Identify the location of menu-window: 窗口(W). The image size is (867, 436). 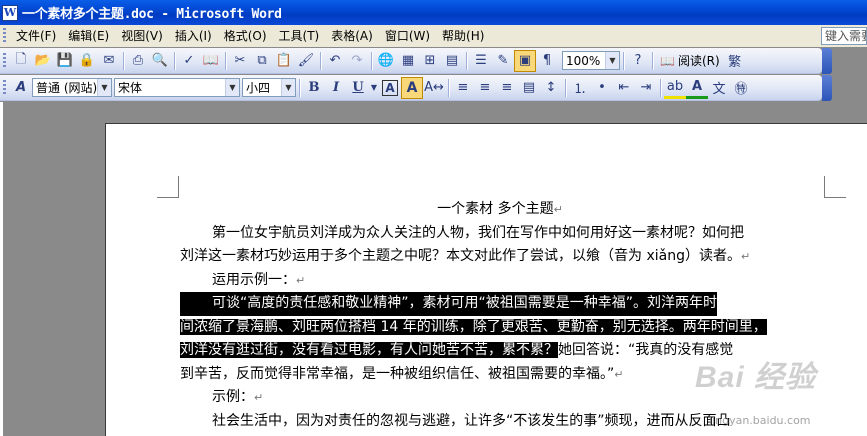
(407, 36).